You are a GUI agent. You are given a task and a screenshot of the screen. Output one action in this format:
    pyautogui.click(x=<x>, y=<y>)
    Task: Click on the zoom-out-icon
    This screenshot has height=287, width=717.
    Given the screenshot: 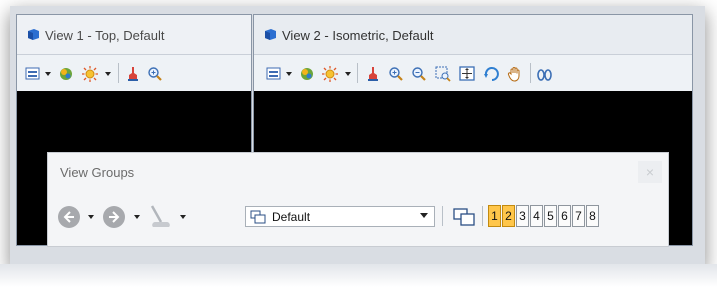 What is the action you would take?
    pyautogui.click(x=419, y=74)
    